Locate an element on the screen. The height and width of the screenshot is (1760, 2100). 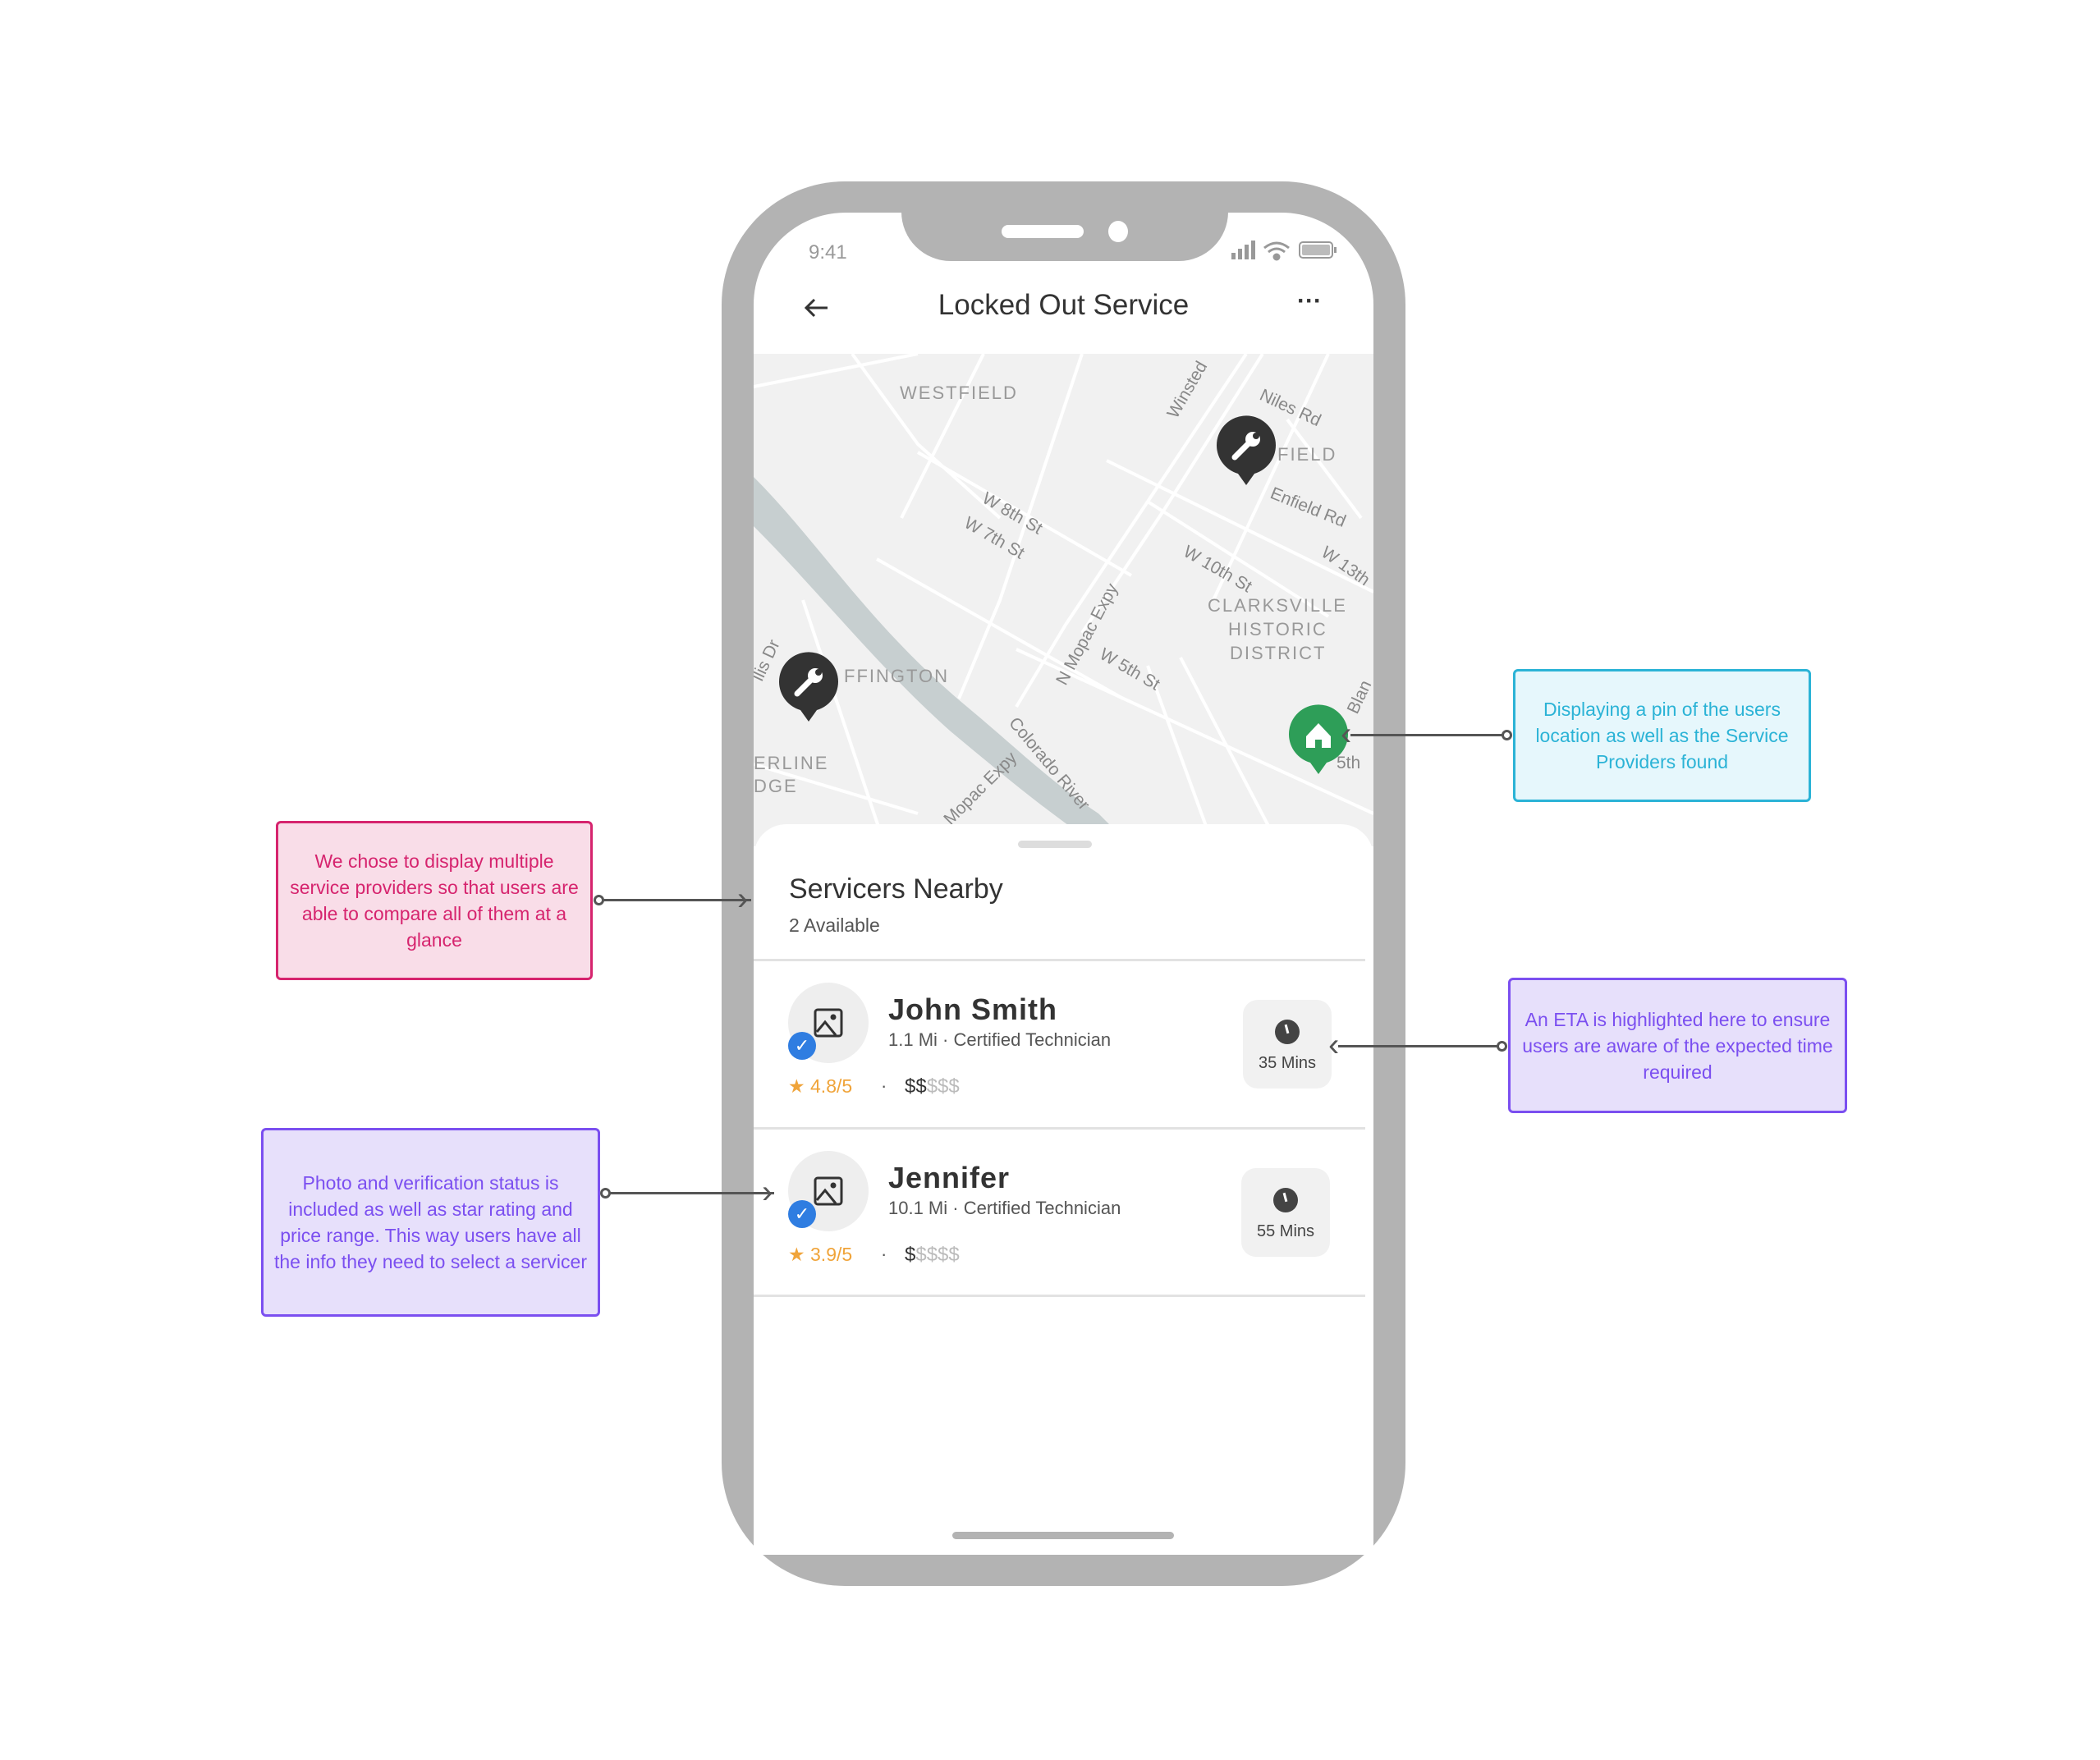
road-label: W 5th St is located at coordinates (1130, 669).